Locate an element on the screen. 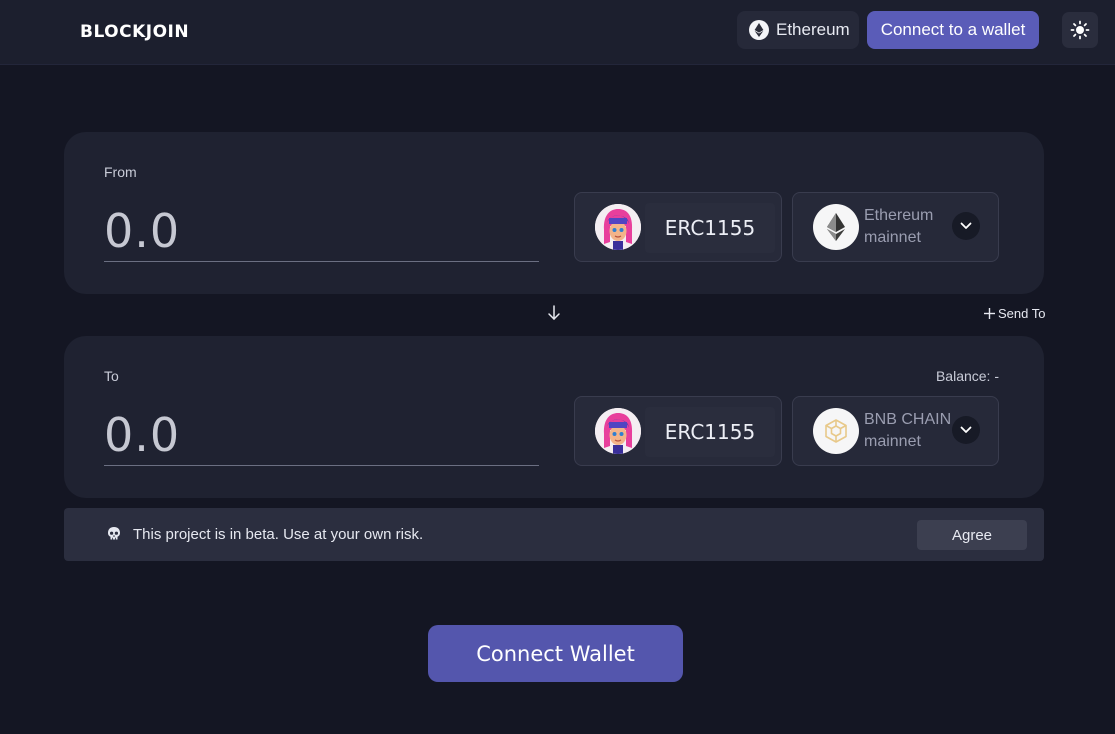 The height and width of the screenshot is (734, 1115). from-chain-selector: Ethereum mainnet is located at coordinates (895, 227).